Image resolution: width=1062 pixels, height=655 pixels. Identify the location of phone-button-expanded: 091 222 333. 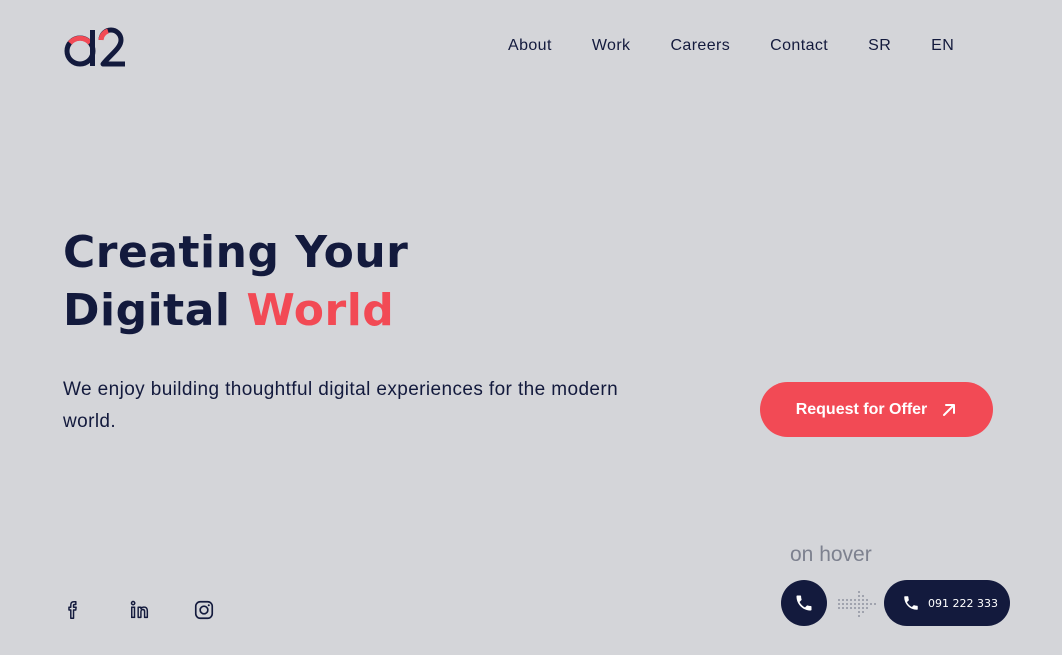
(947, 603).